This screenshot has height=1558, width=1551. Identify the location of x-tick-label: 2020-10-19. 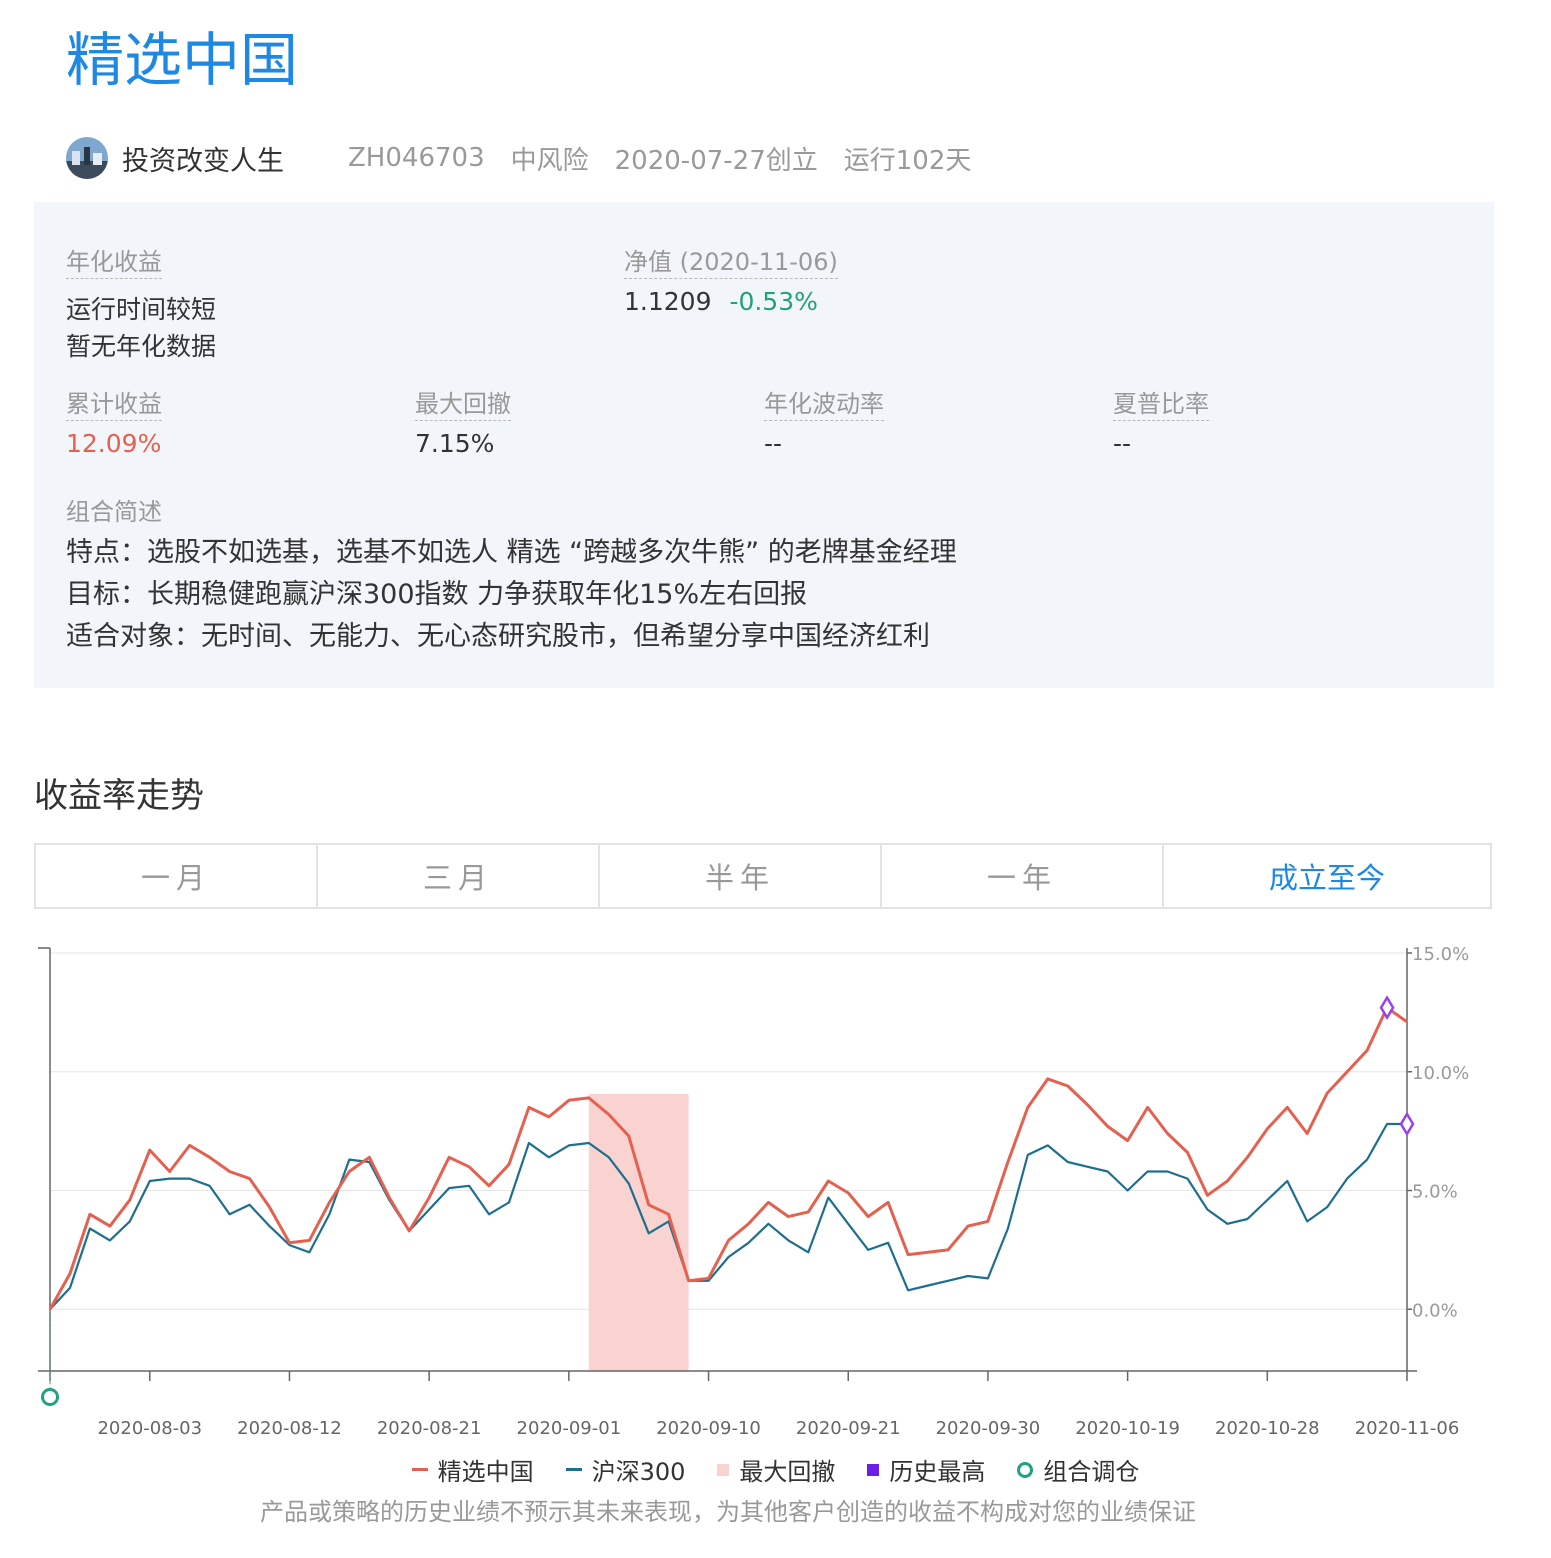
(1127, 1428).